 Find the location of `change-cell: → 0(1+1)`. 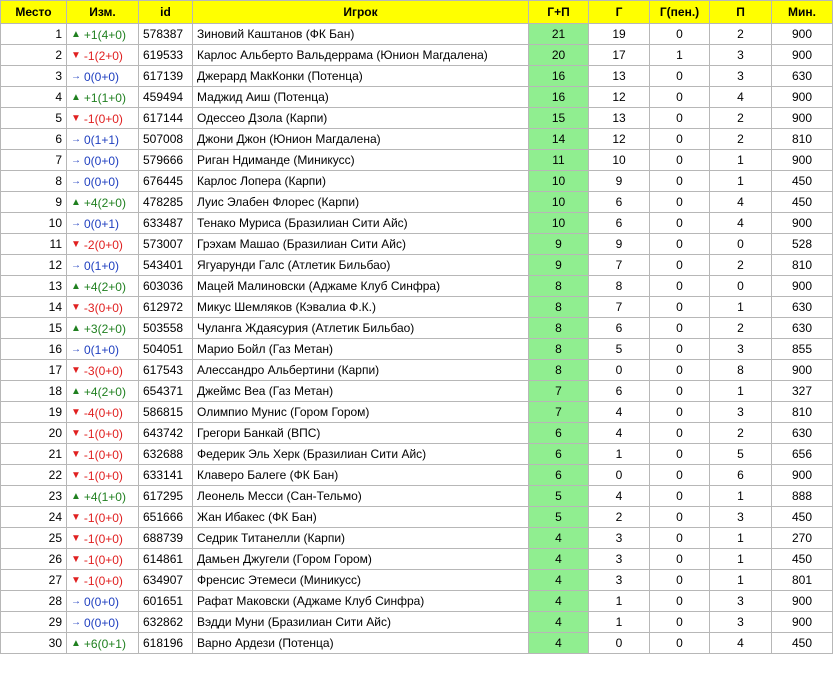

change-cell: → 0(1+1) is located at coordinates (102, 139).